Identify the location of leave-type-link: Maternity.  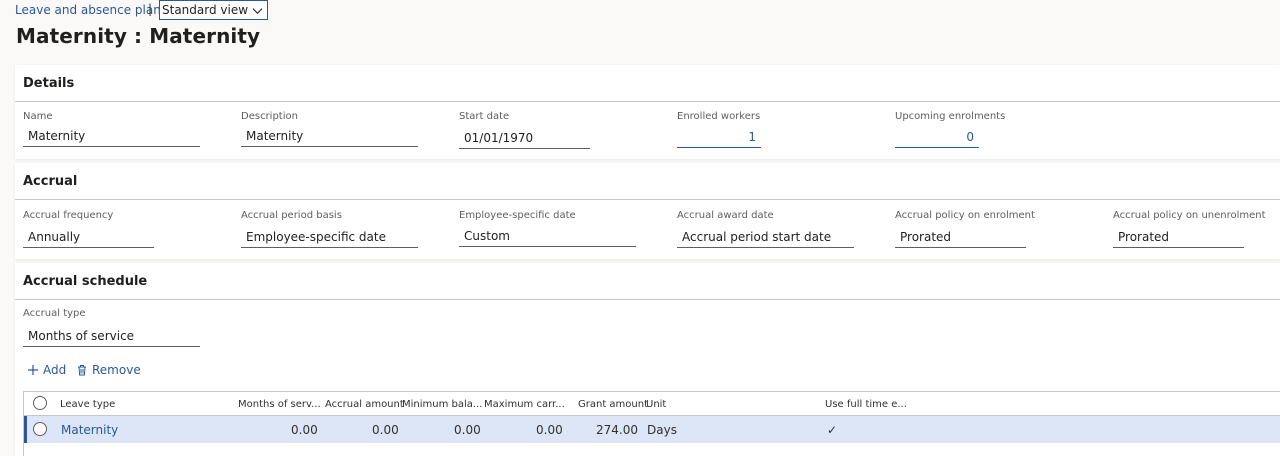
(89, 430).